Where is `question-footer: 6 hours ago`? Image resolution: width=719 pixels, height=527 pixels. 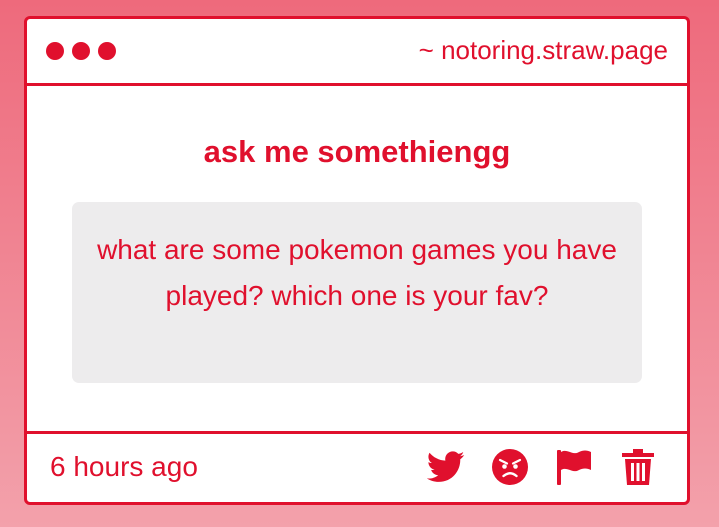 question-footer: 6 hours ago is located at coordinates (357, 466).